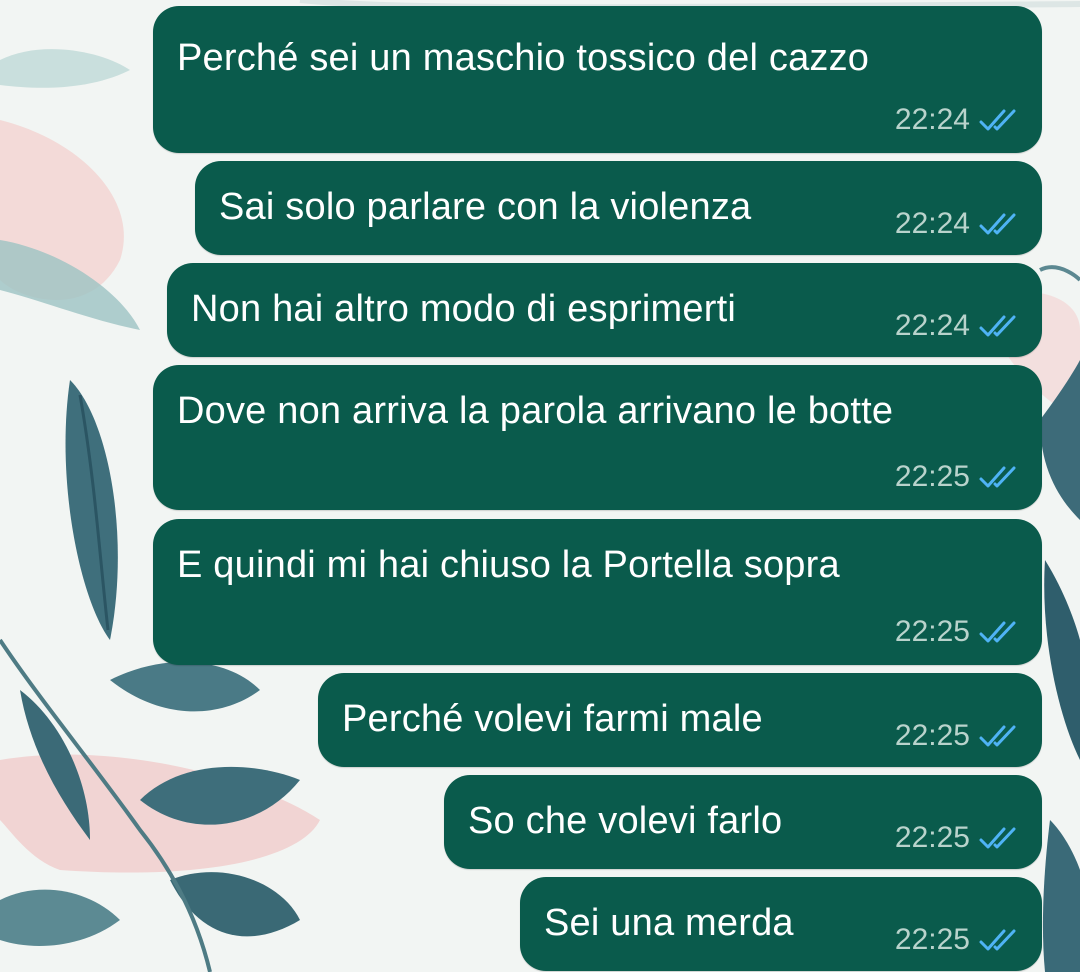 The width and height of the screenshot is (1080, 972). I want to click on message-text: Perché sei un maschio tossico del cazzo, so click(523, 58).